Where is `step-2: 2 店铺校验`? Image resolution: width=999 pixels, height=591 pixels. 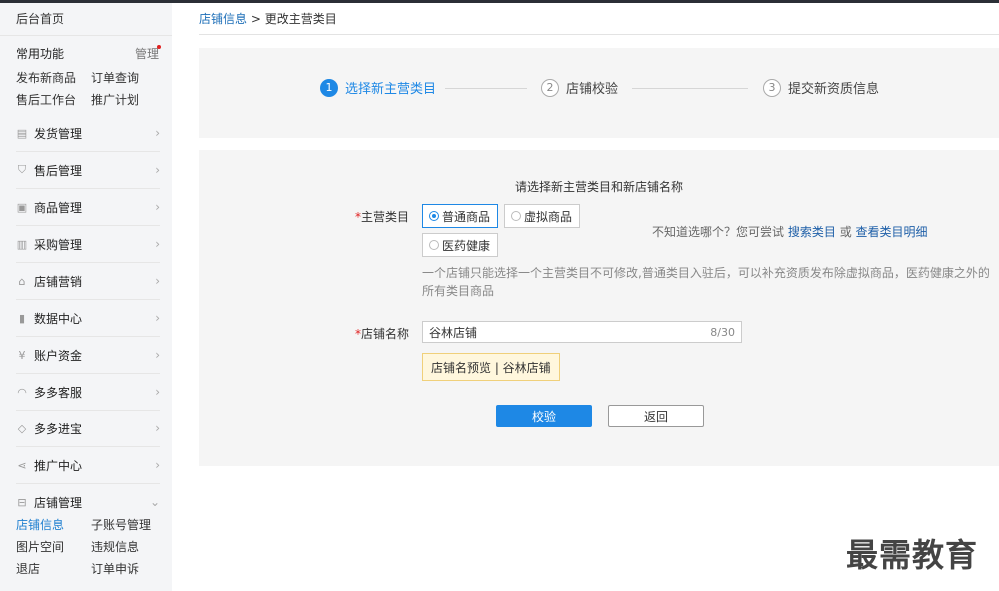 step-2: 2 店铺校验 is located at coordinates (579, 87).